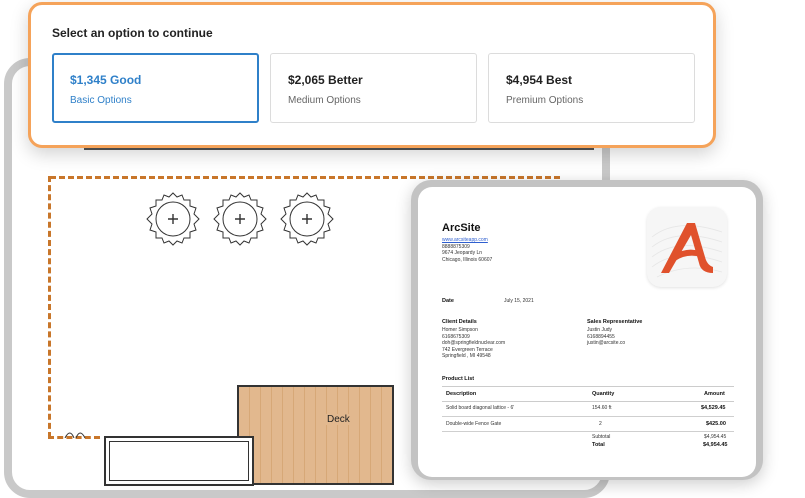  What do you see at coordinates (179, 461) in the screenshot?
I see `house-inner-wall` at bounding box center [179, 461].